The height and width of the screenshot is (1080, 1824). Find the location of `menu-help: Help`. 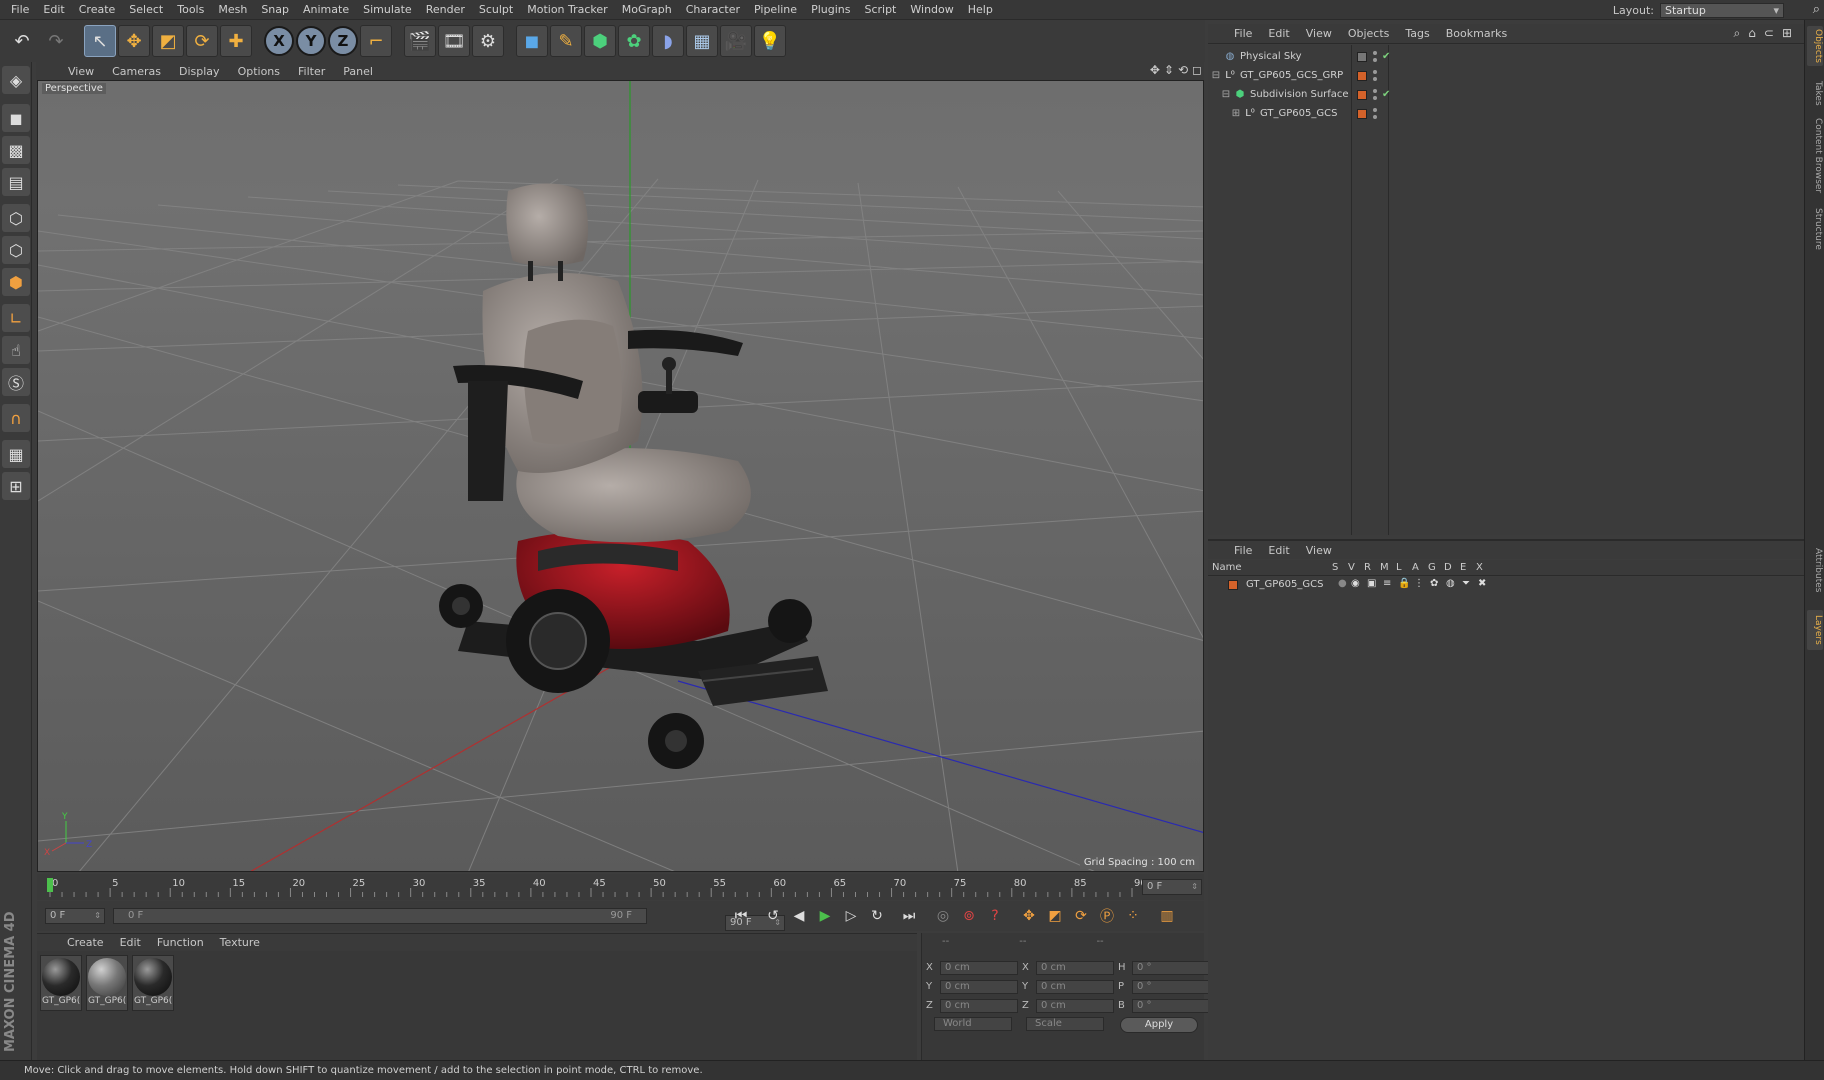

menu-help: Help is located at coordinates (980, 10).